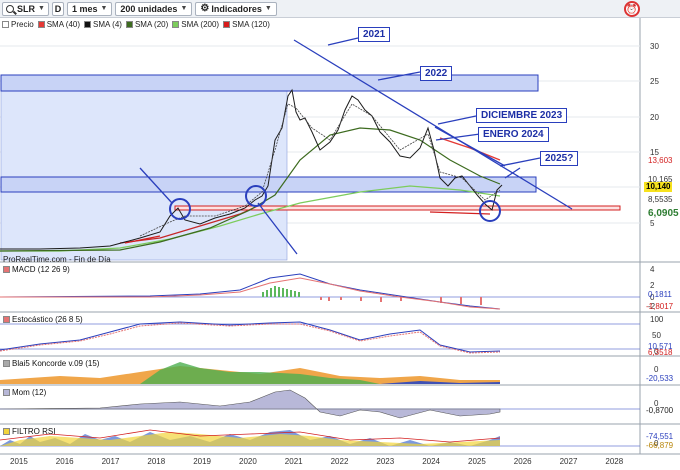 The width and height of the screenshot is (680, 470). I want to click on x-axis-year: 2023, so click(385, 461).